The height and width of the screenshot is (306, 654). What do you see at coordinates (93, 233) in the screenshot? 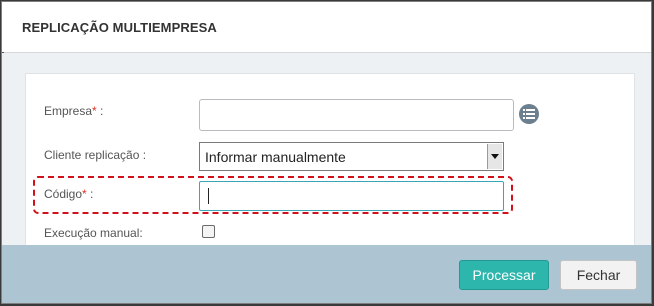
I see `execucao-manual-label: Execução manual:` at bounding box center [93, 233].